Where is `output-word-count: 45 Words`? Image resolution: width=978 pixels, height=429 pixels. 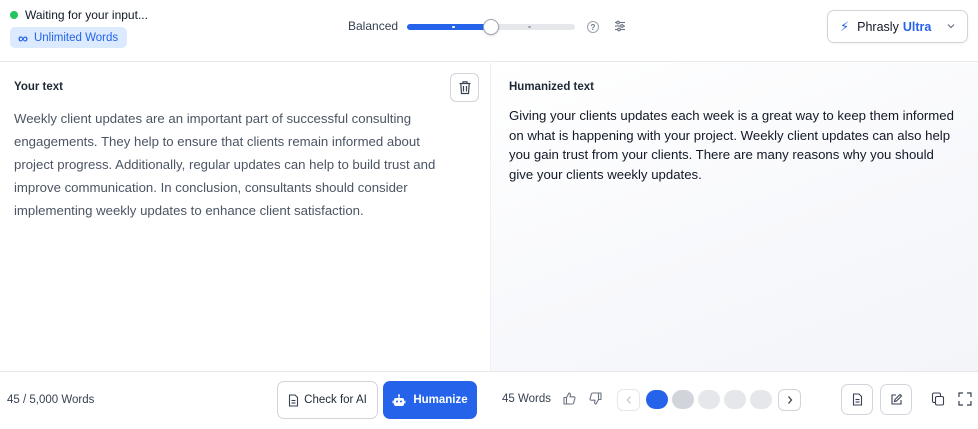
output-word-count: 45 Words is located at coordinates (527, 399).